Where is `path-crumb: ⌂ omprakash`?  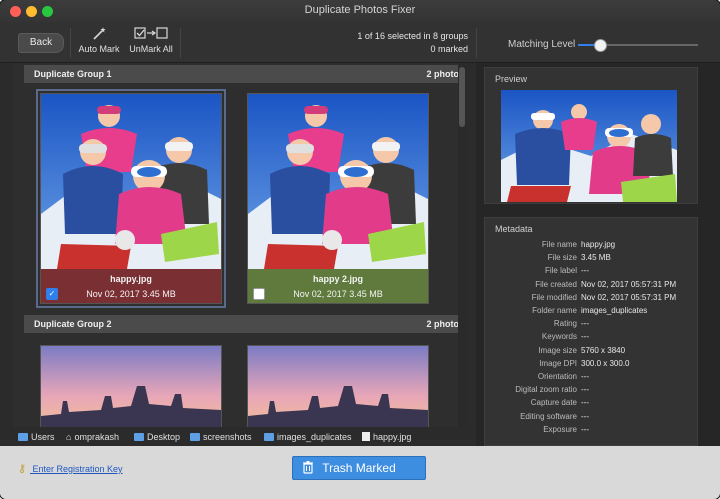 path-crumb: ⌂ omprakash is located at coordinates (92, 437).